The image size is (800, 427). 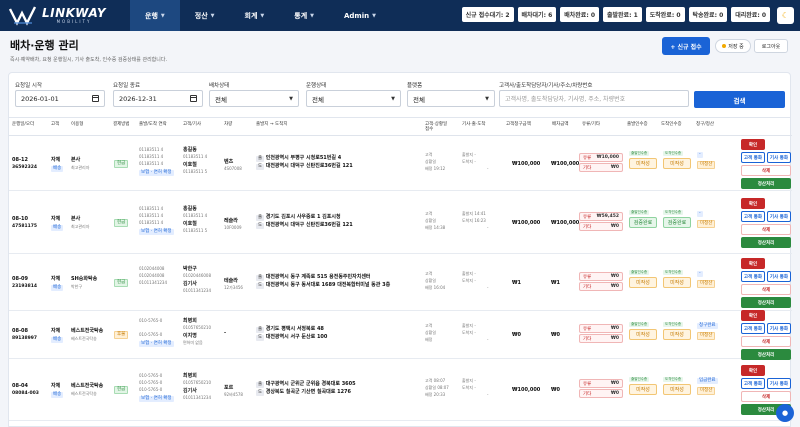 What do you see at coordinates (151, 389) in the screenshot?
I see `row-tel: 010-5765-0` at bounding box center [151, 389].